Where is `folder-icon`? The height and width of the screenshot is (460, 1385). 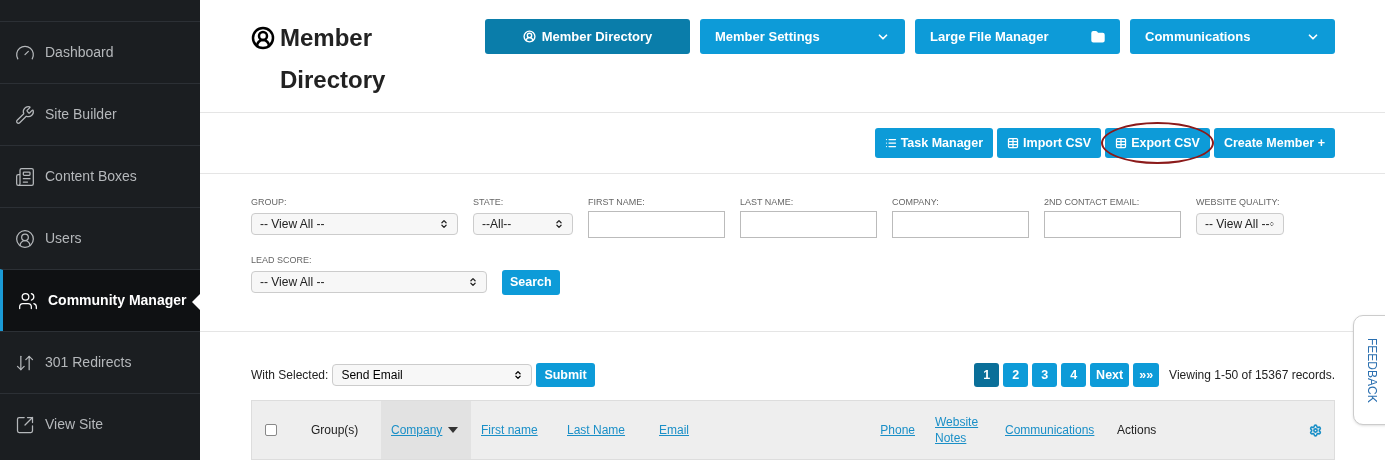 folder-icon is located at coordinates (1098, 36).